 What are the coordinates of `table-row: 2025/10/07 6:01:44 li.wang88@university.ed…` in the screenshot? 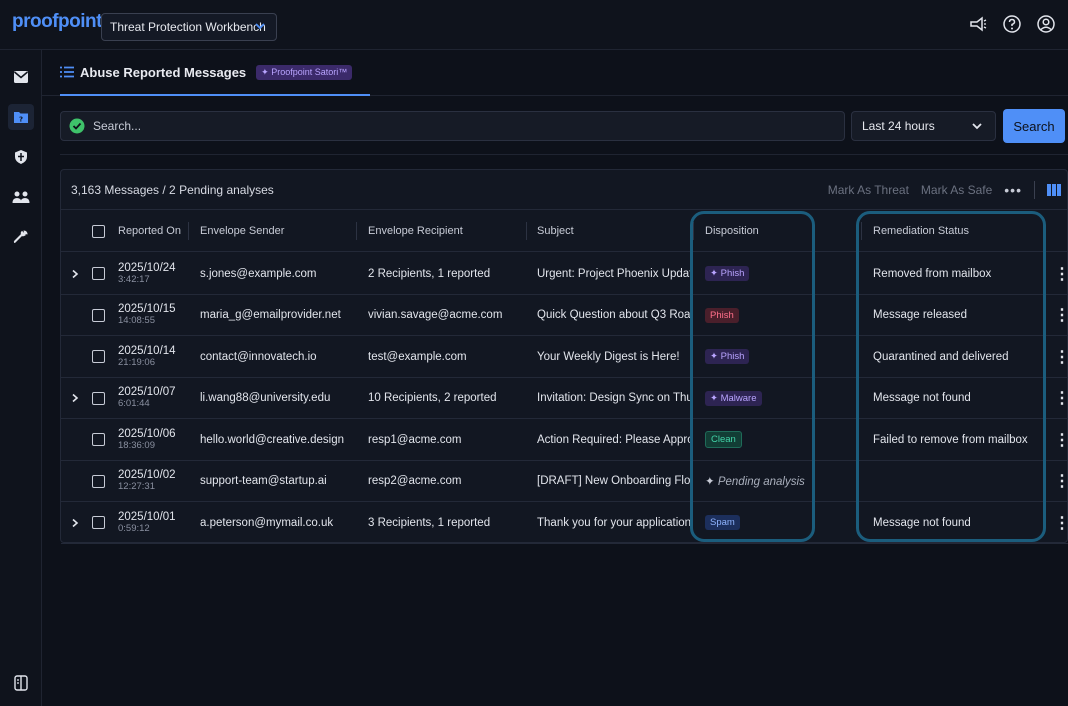 It's located at (564, 398).